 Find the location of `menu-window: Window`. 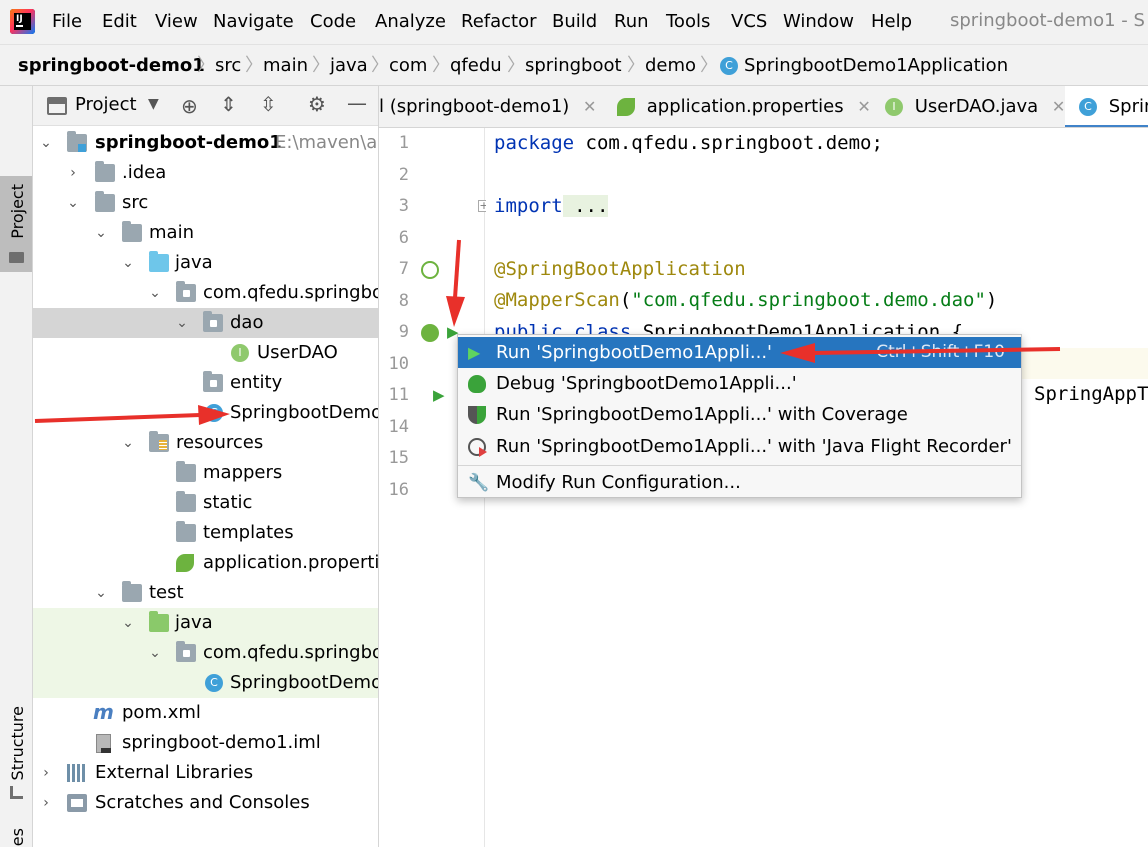

menu-window: Window is located at coordinates (818, 22).